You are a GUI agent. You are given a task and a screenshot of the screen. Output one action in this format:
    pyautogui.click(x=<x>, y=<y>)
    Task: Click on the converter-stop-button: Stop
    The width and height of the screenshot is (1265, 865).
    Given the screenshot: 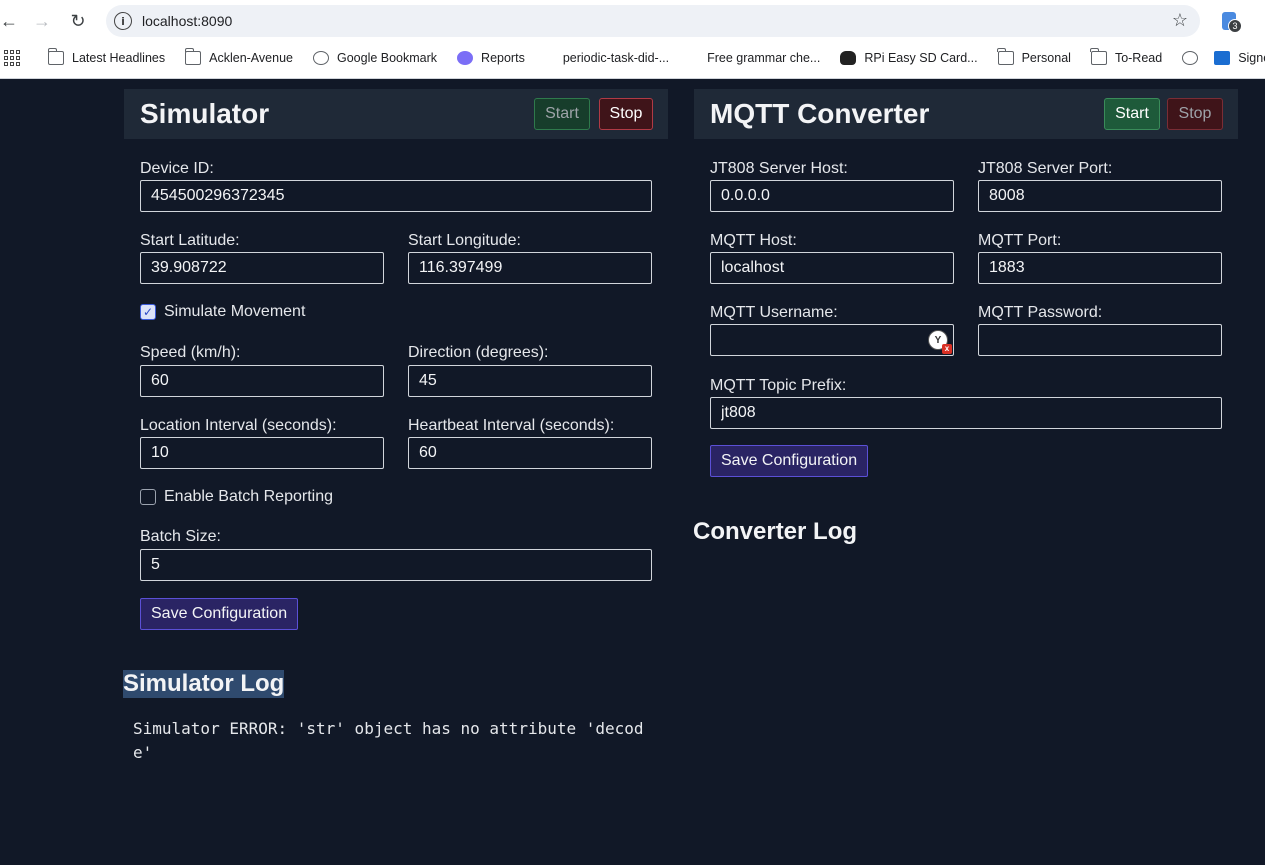 What is the action you would take?
    pyautogui.click(x=1195, y=114)
    